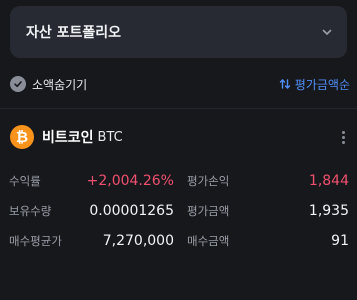  What do you see at coordinates (18, 84) in the screenshot?
I see `check-circle-icon` at bounding box center [18, 84].